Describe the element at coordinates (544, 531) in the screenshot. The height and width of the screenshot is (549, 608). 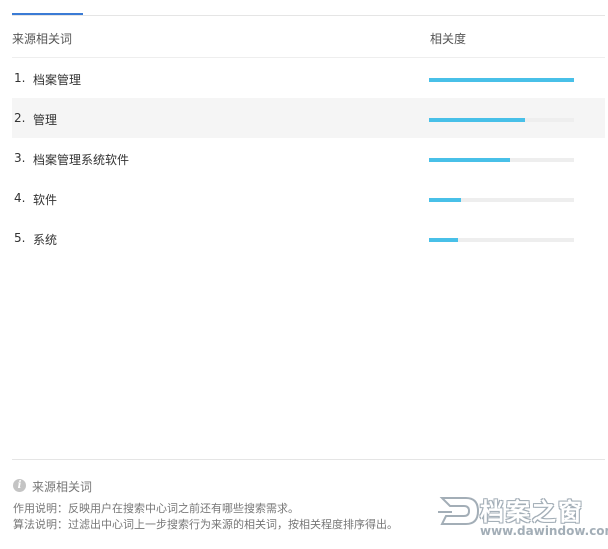
I see `watermark-url: www.dawindow.com` at that location.